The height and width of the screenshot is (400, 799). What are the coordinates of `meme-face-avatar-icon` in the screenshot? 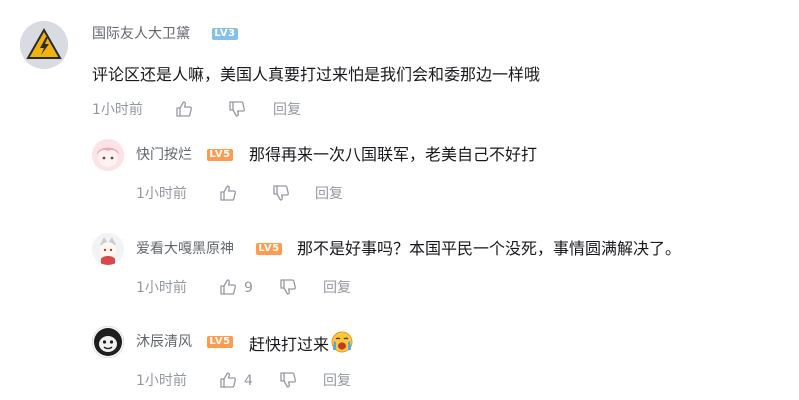 It's located at (108, 342).